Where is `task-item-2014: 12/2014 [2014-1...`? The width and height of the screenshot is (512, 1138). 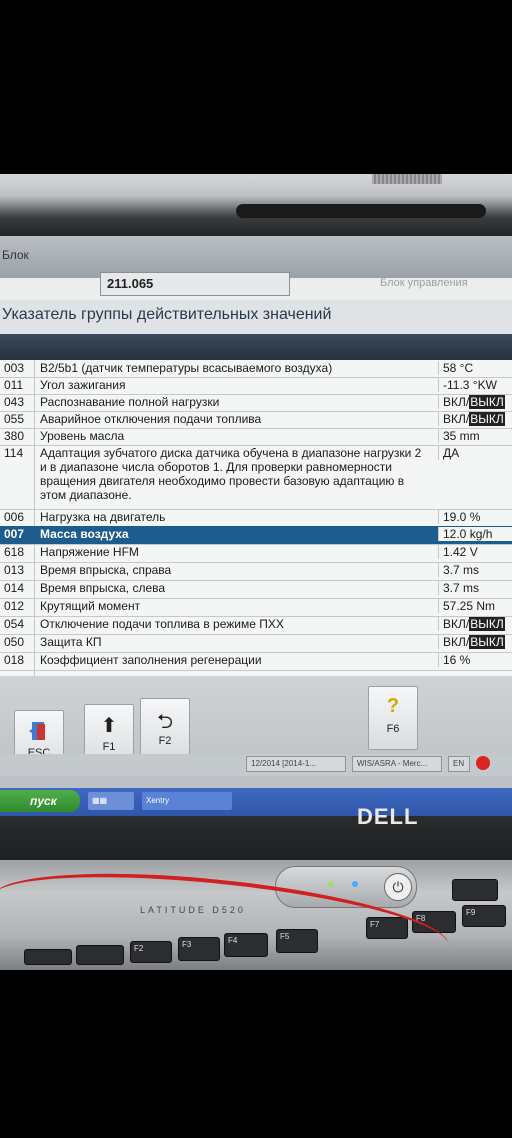 task-item-2014: 12/2014 [2014-1... is located at coordinates (296, 764).